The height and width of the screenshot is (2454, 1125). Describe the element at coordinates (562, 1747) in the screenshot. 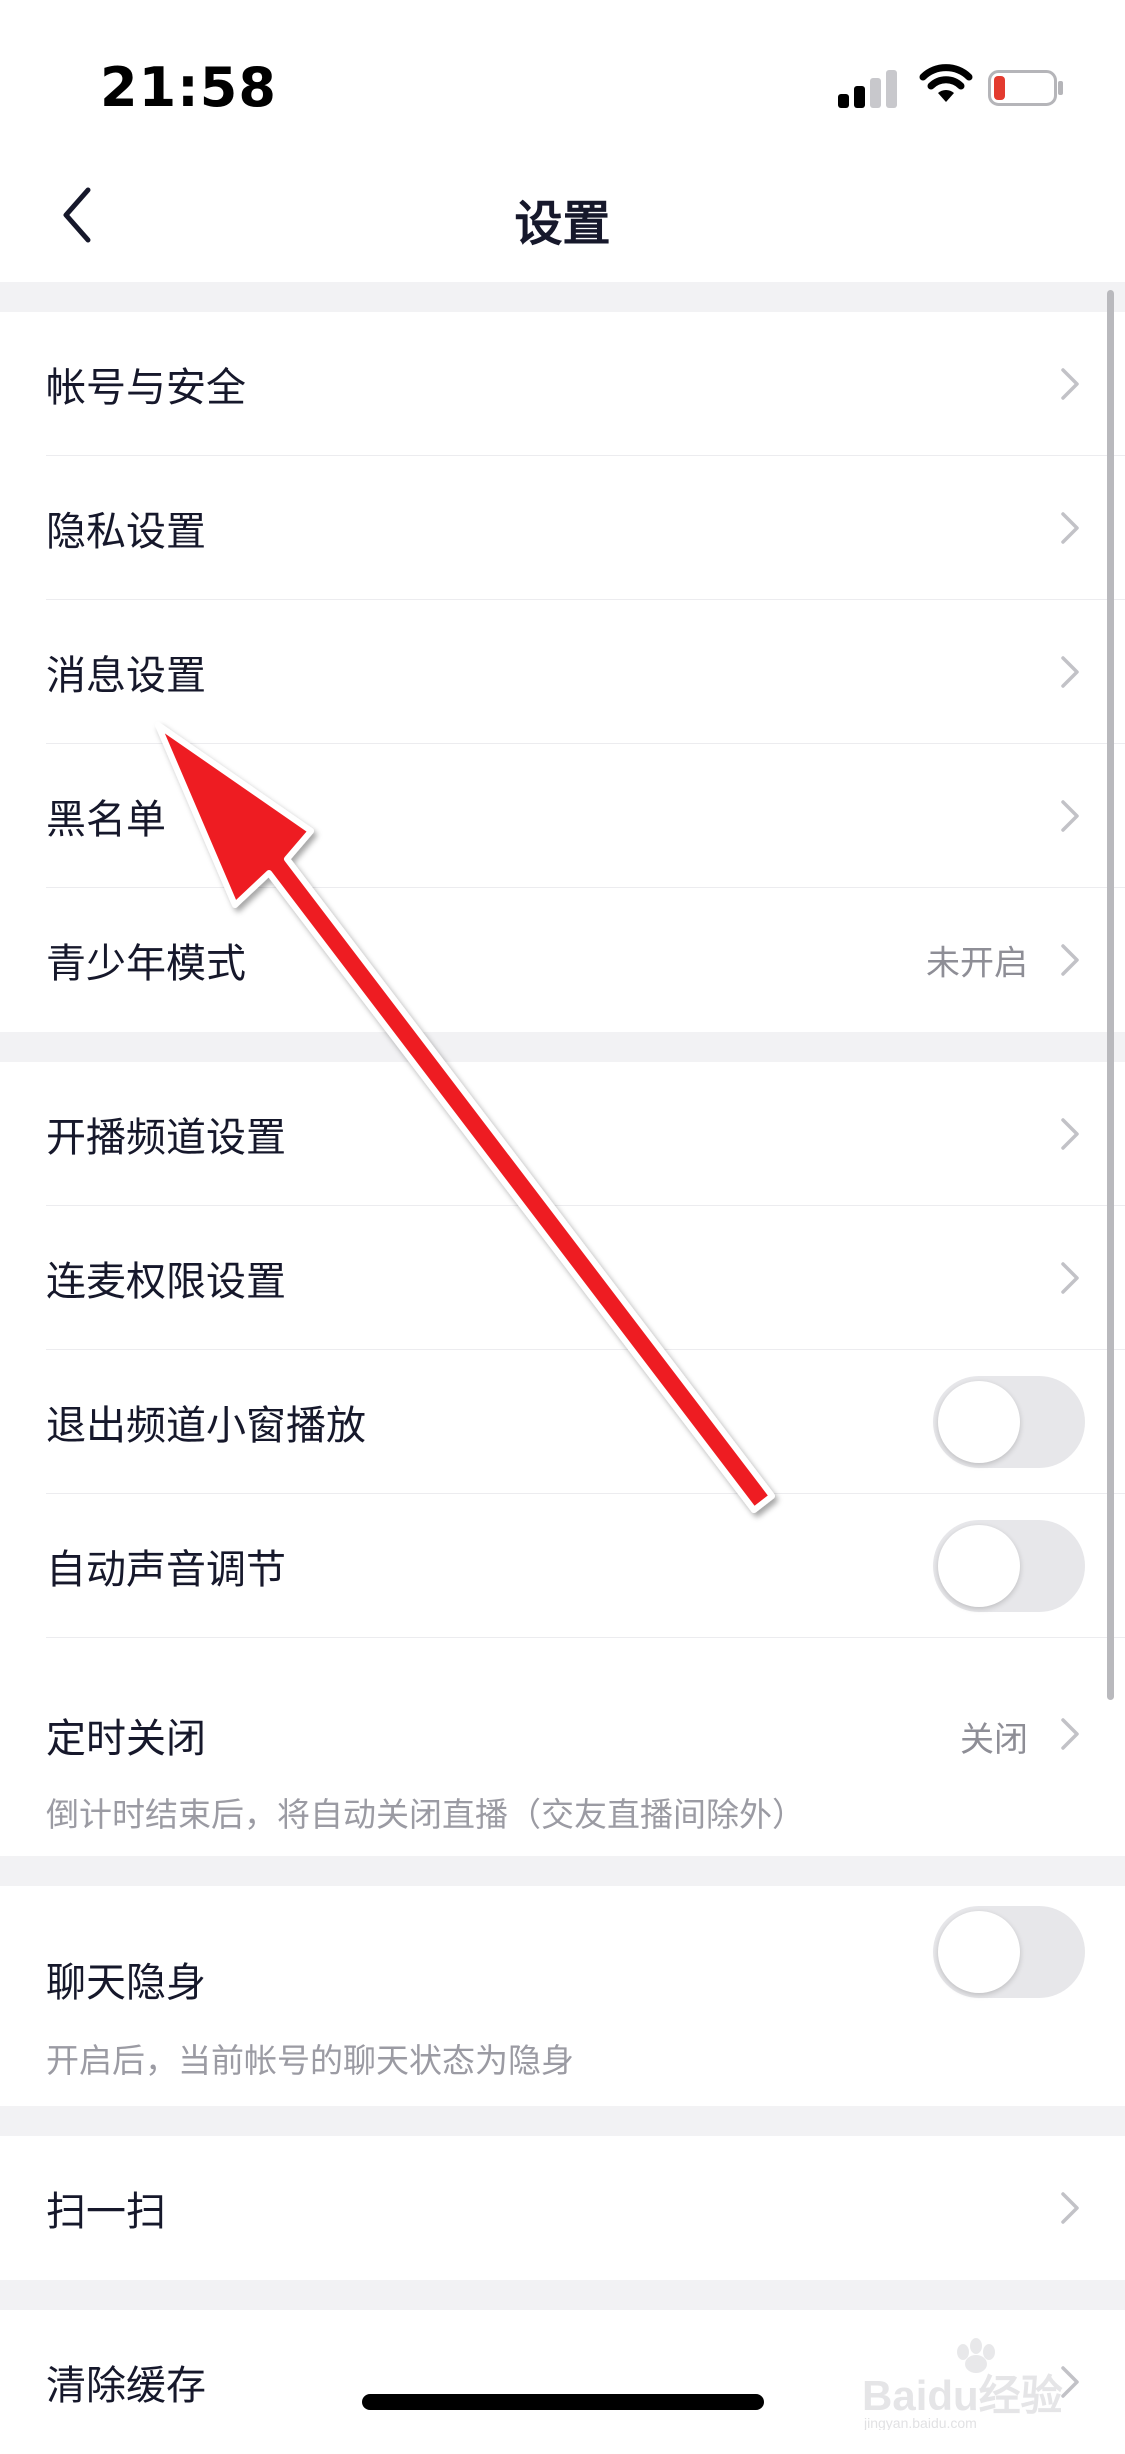

I see `settings-item-sleep-timer: 定时关闭 关闭 倒计时结束后，将自动关闭直播（交友直播间除外）` at that location.